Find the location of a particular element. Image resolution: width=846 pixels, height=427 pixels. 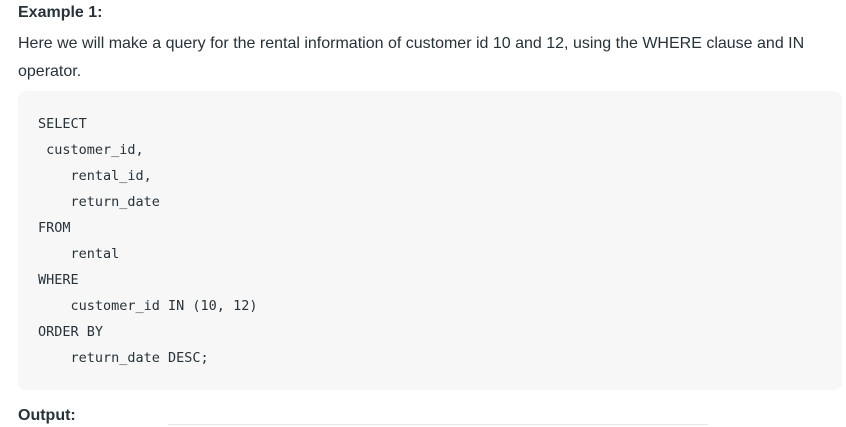

output-divider is located at coordinates (438, 424).